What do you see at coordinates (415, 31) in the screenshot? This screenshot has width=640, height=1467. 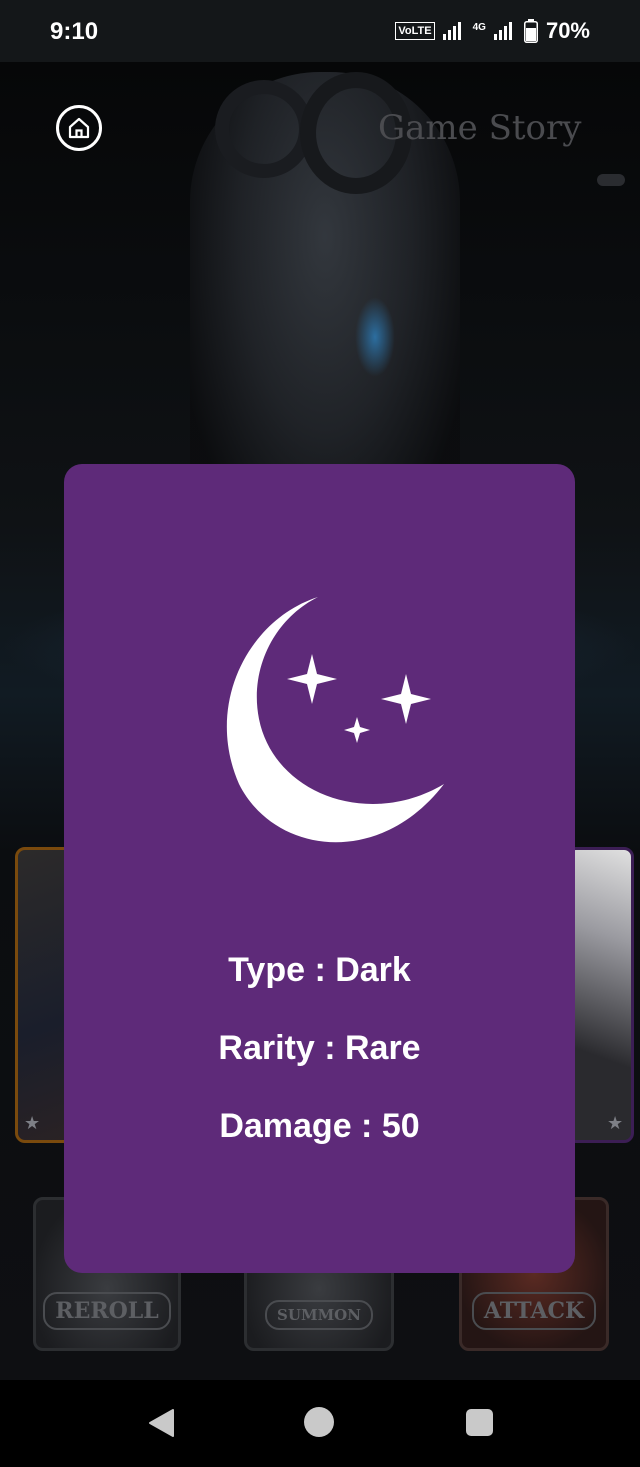 I see `volte-badge: VoLTE` at bounding box center [415, 31].